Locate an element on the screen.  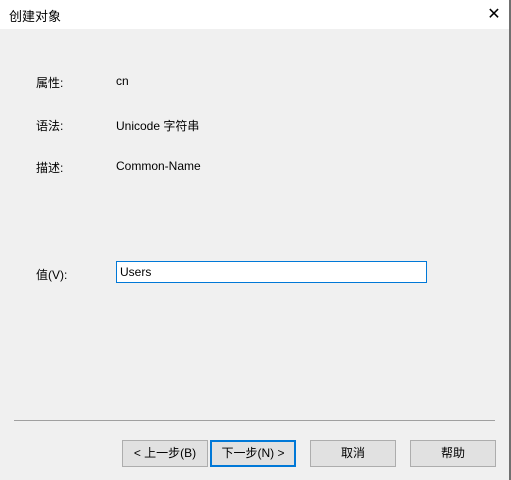
back-button: < 上一步(B) is located at coordinates (165, 453).